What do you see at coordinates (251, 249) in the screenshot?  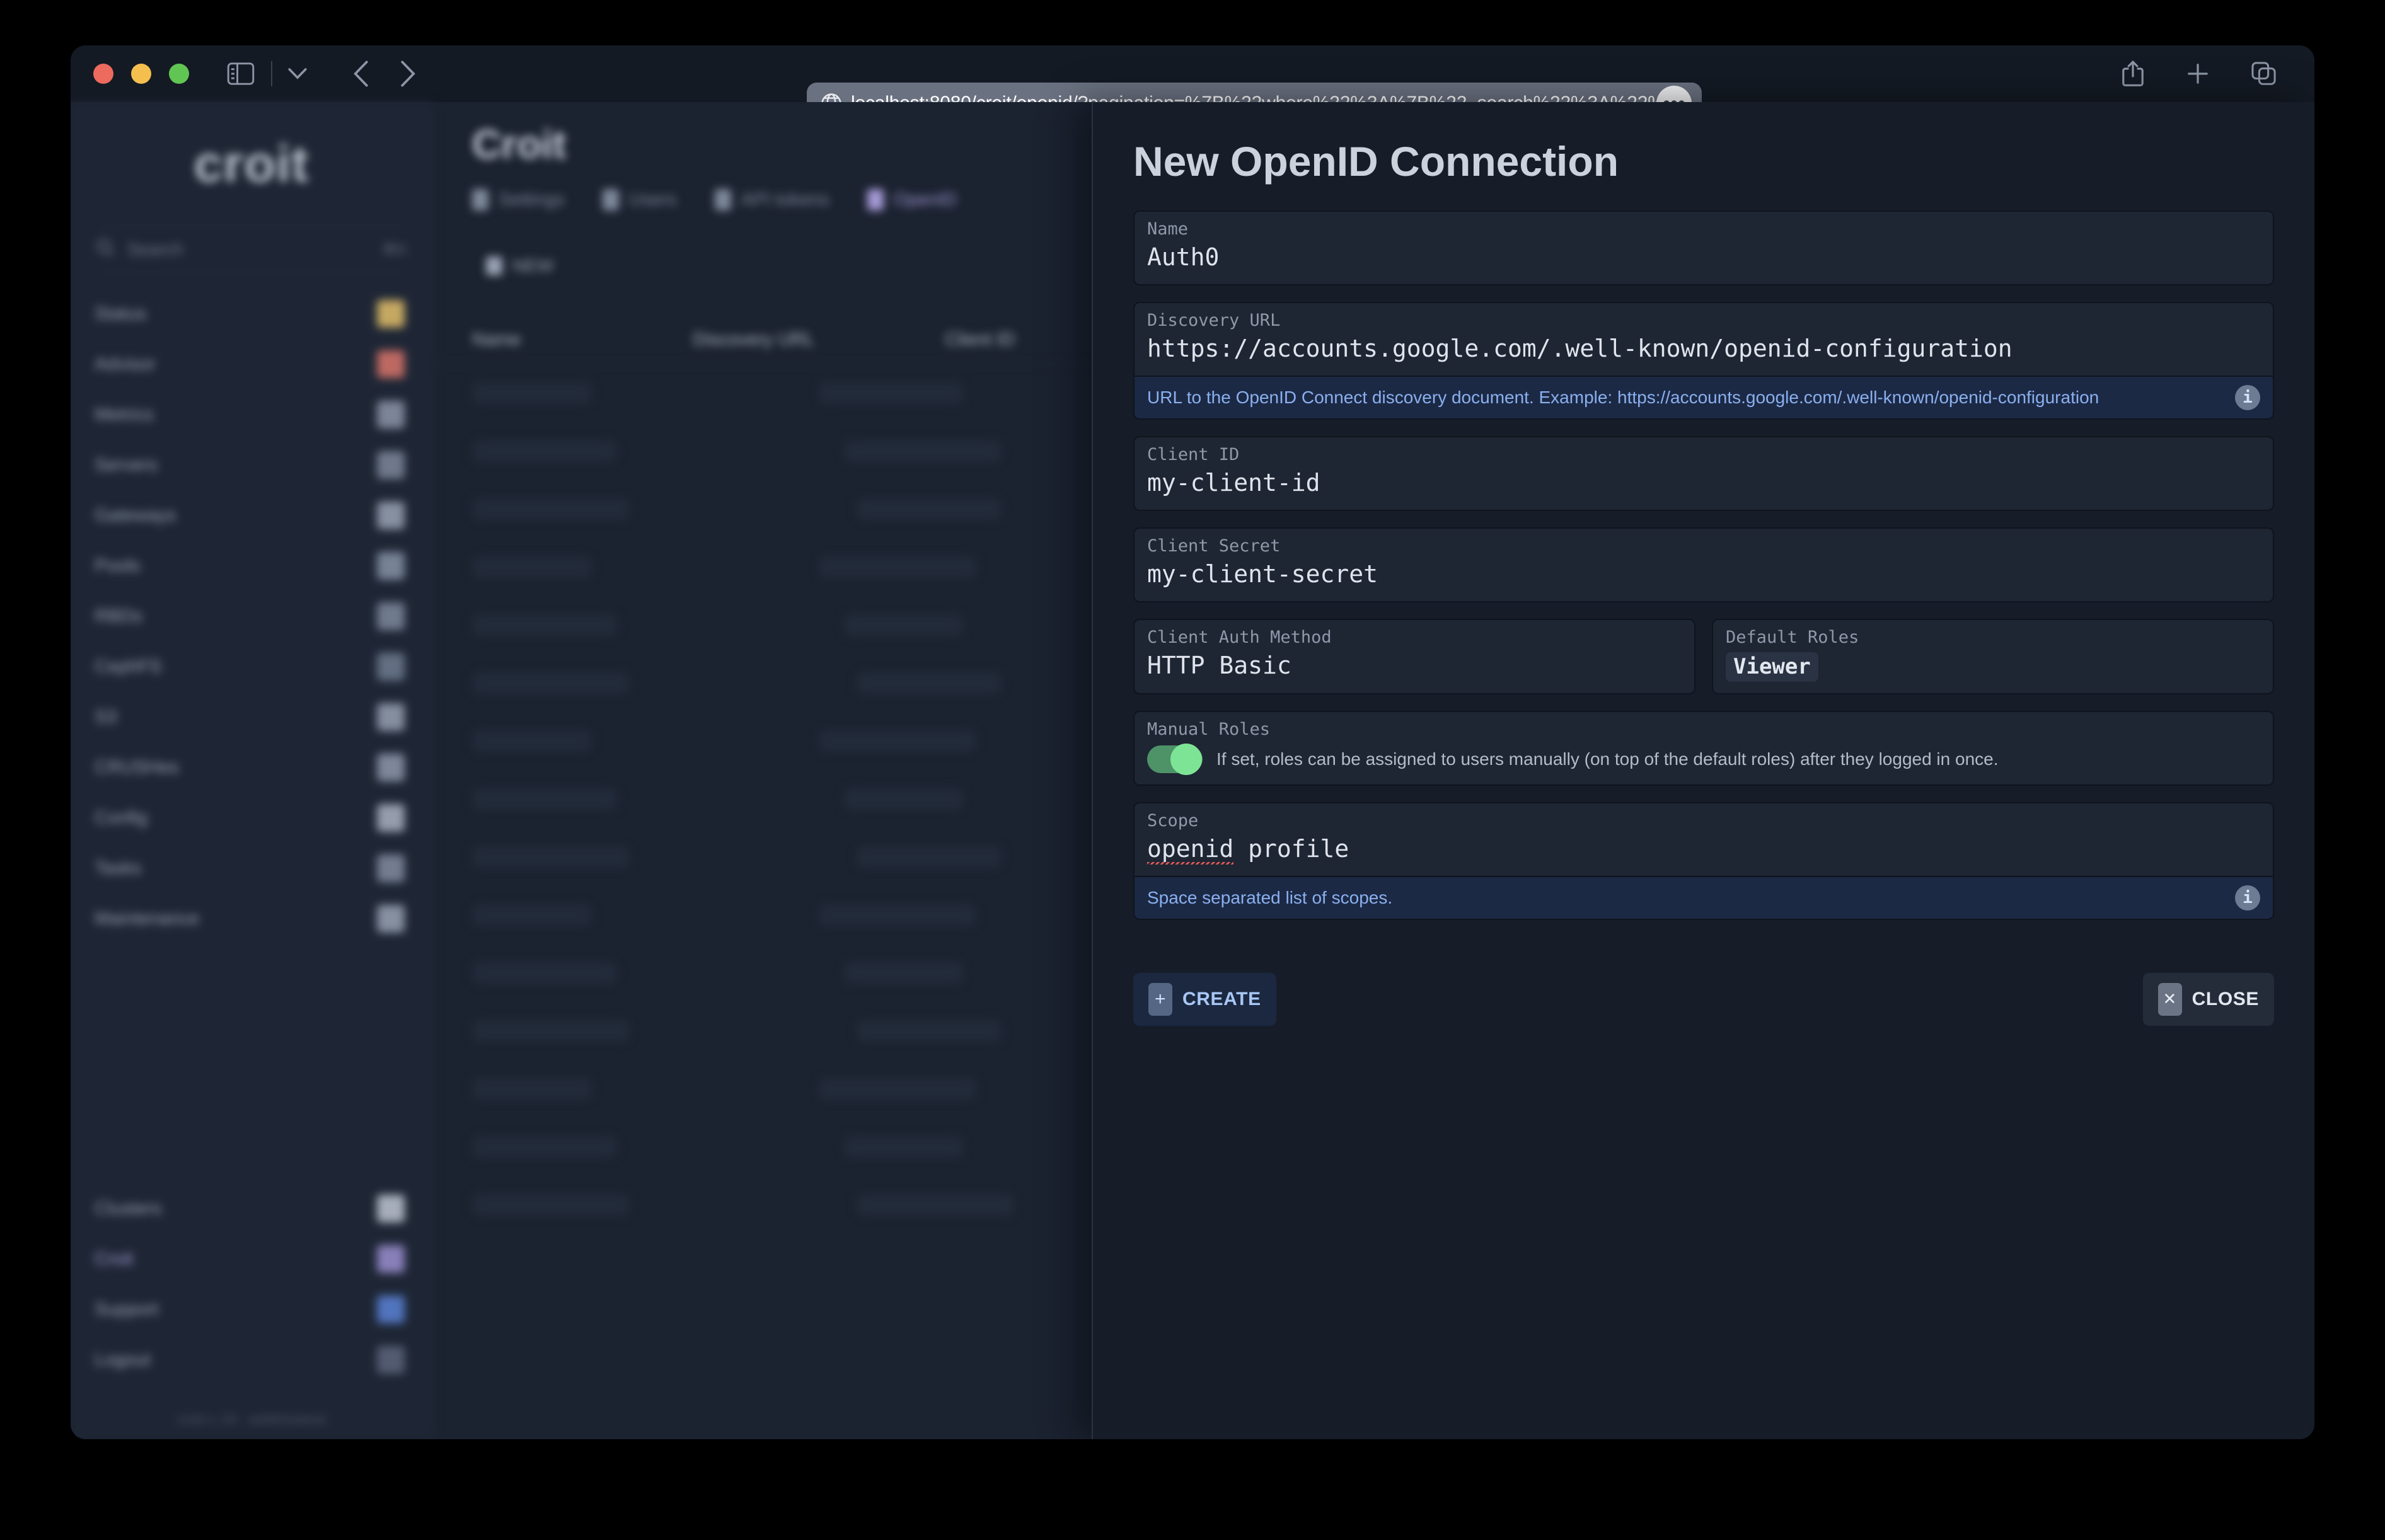 I see `search-input: Search ⌘K` at bounding box center [251, 249].